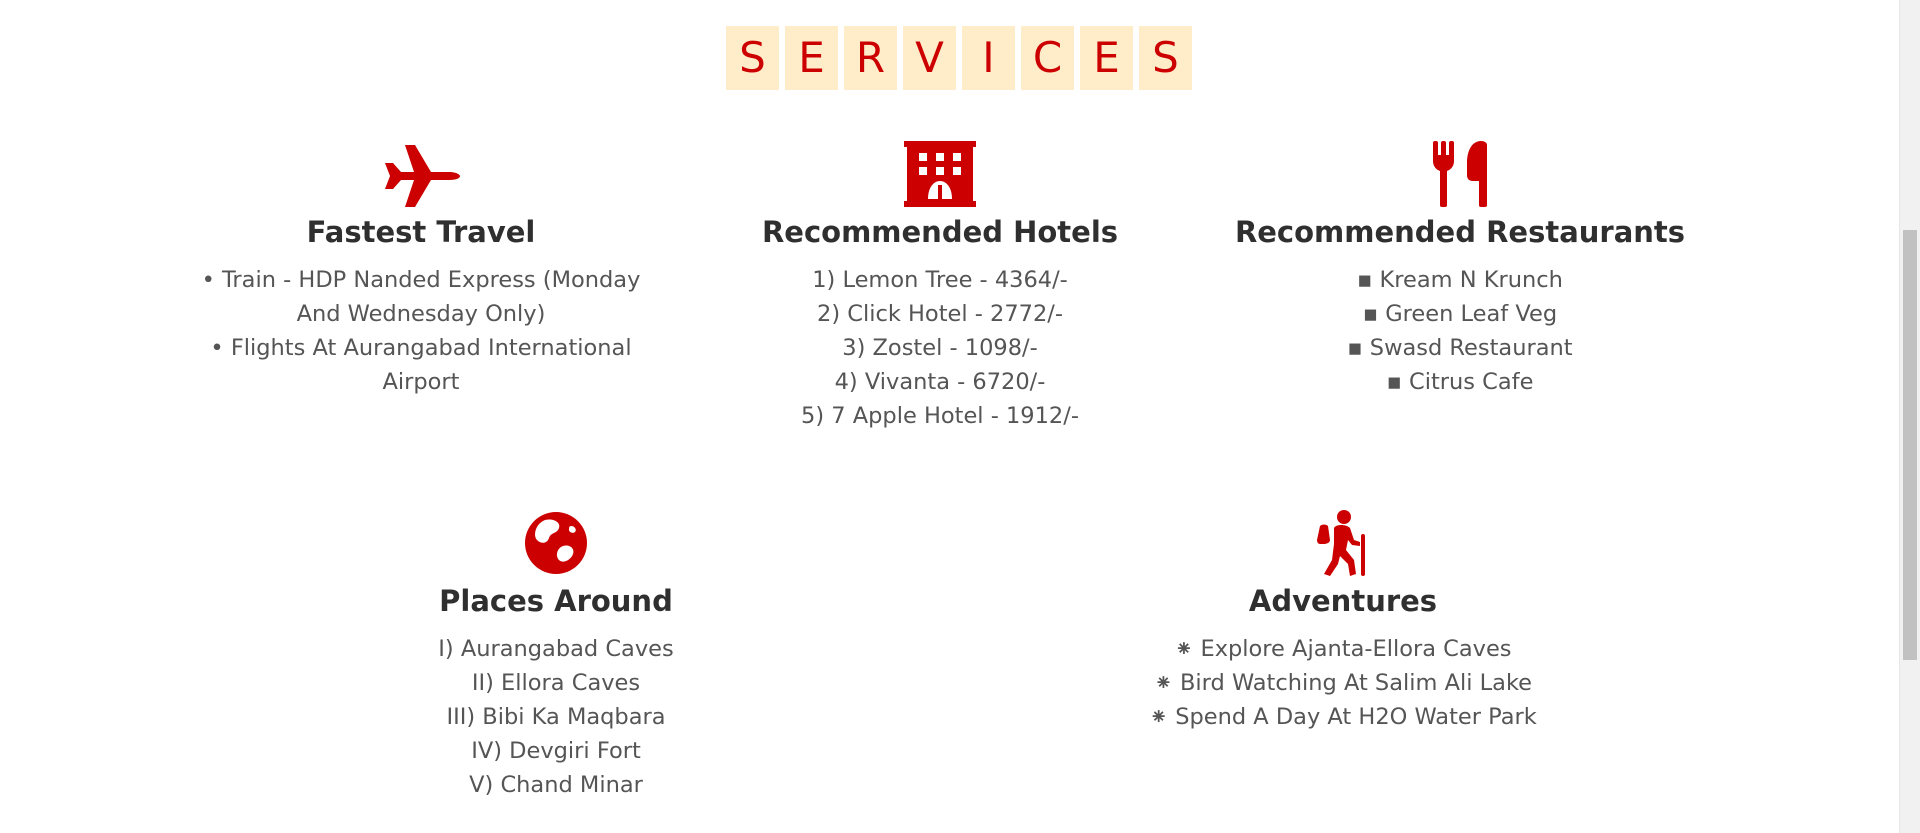  Describe the element at coordinates (1460, 382) in the screenshot. I see `list-item: ▪ Citrus Cafe` at that location.